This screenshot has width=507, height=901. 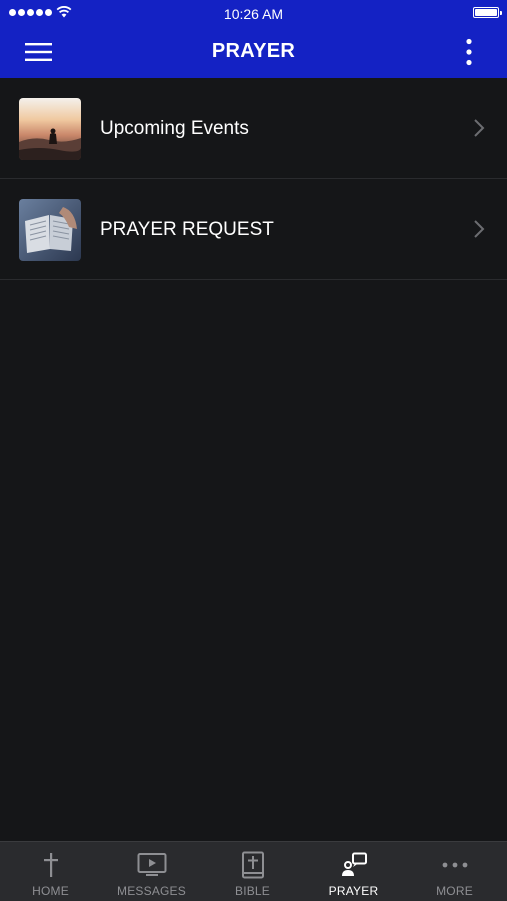 I want to click on page-title: PRAYER, so click(x=253, y=51).